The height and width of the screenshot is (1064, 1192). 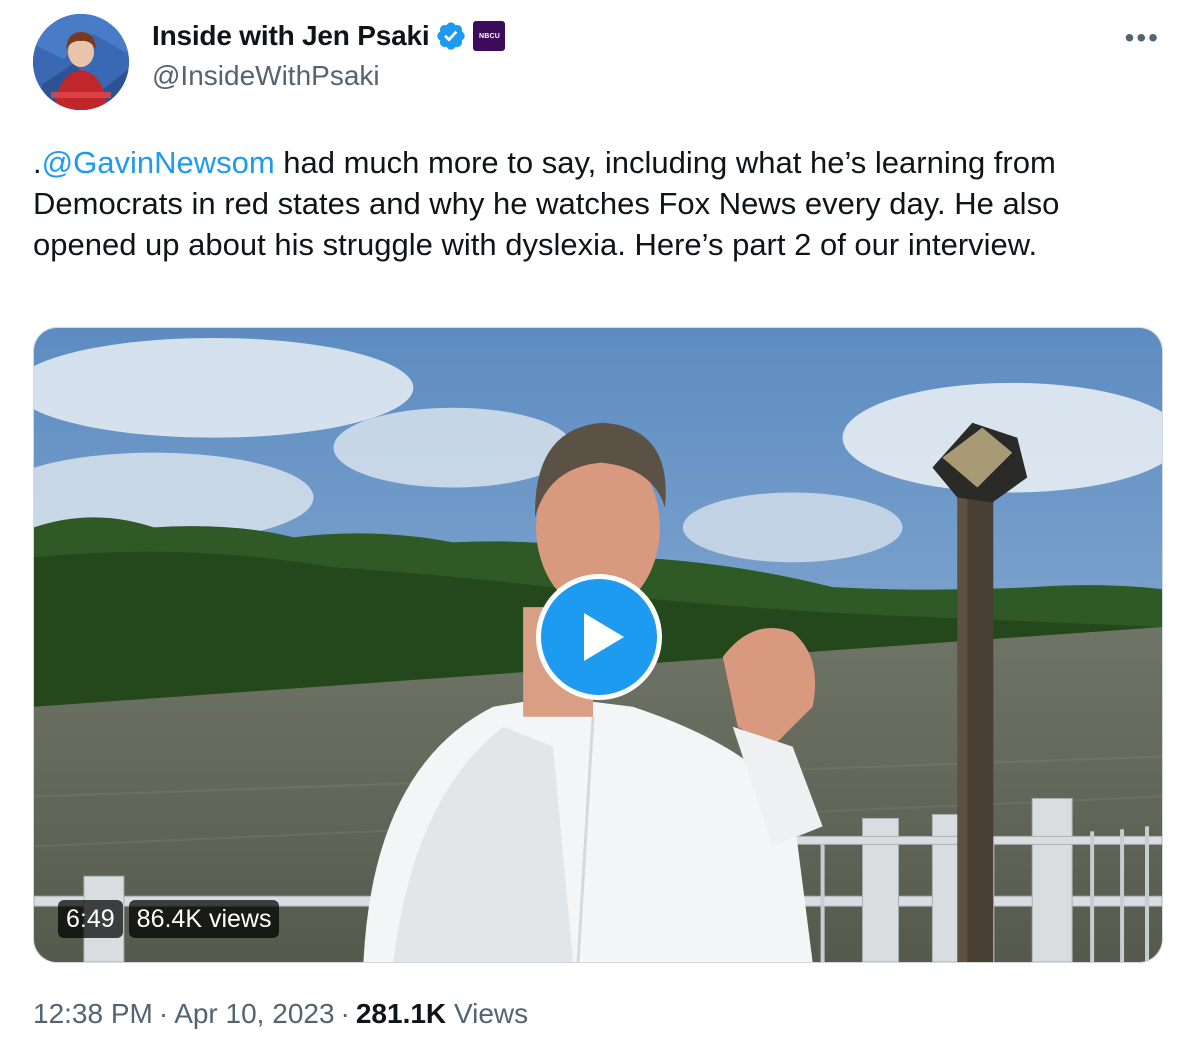 I want to click on play-button, so click(x=599, y=637).